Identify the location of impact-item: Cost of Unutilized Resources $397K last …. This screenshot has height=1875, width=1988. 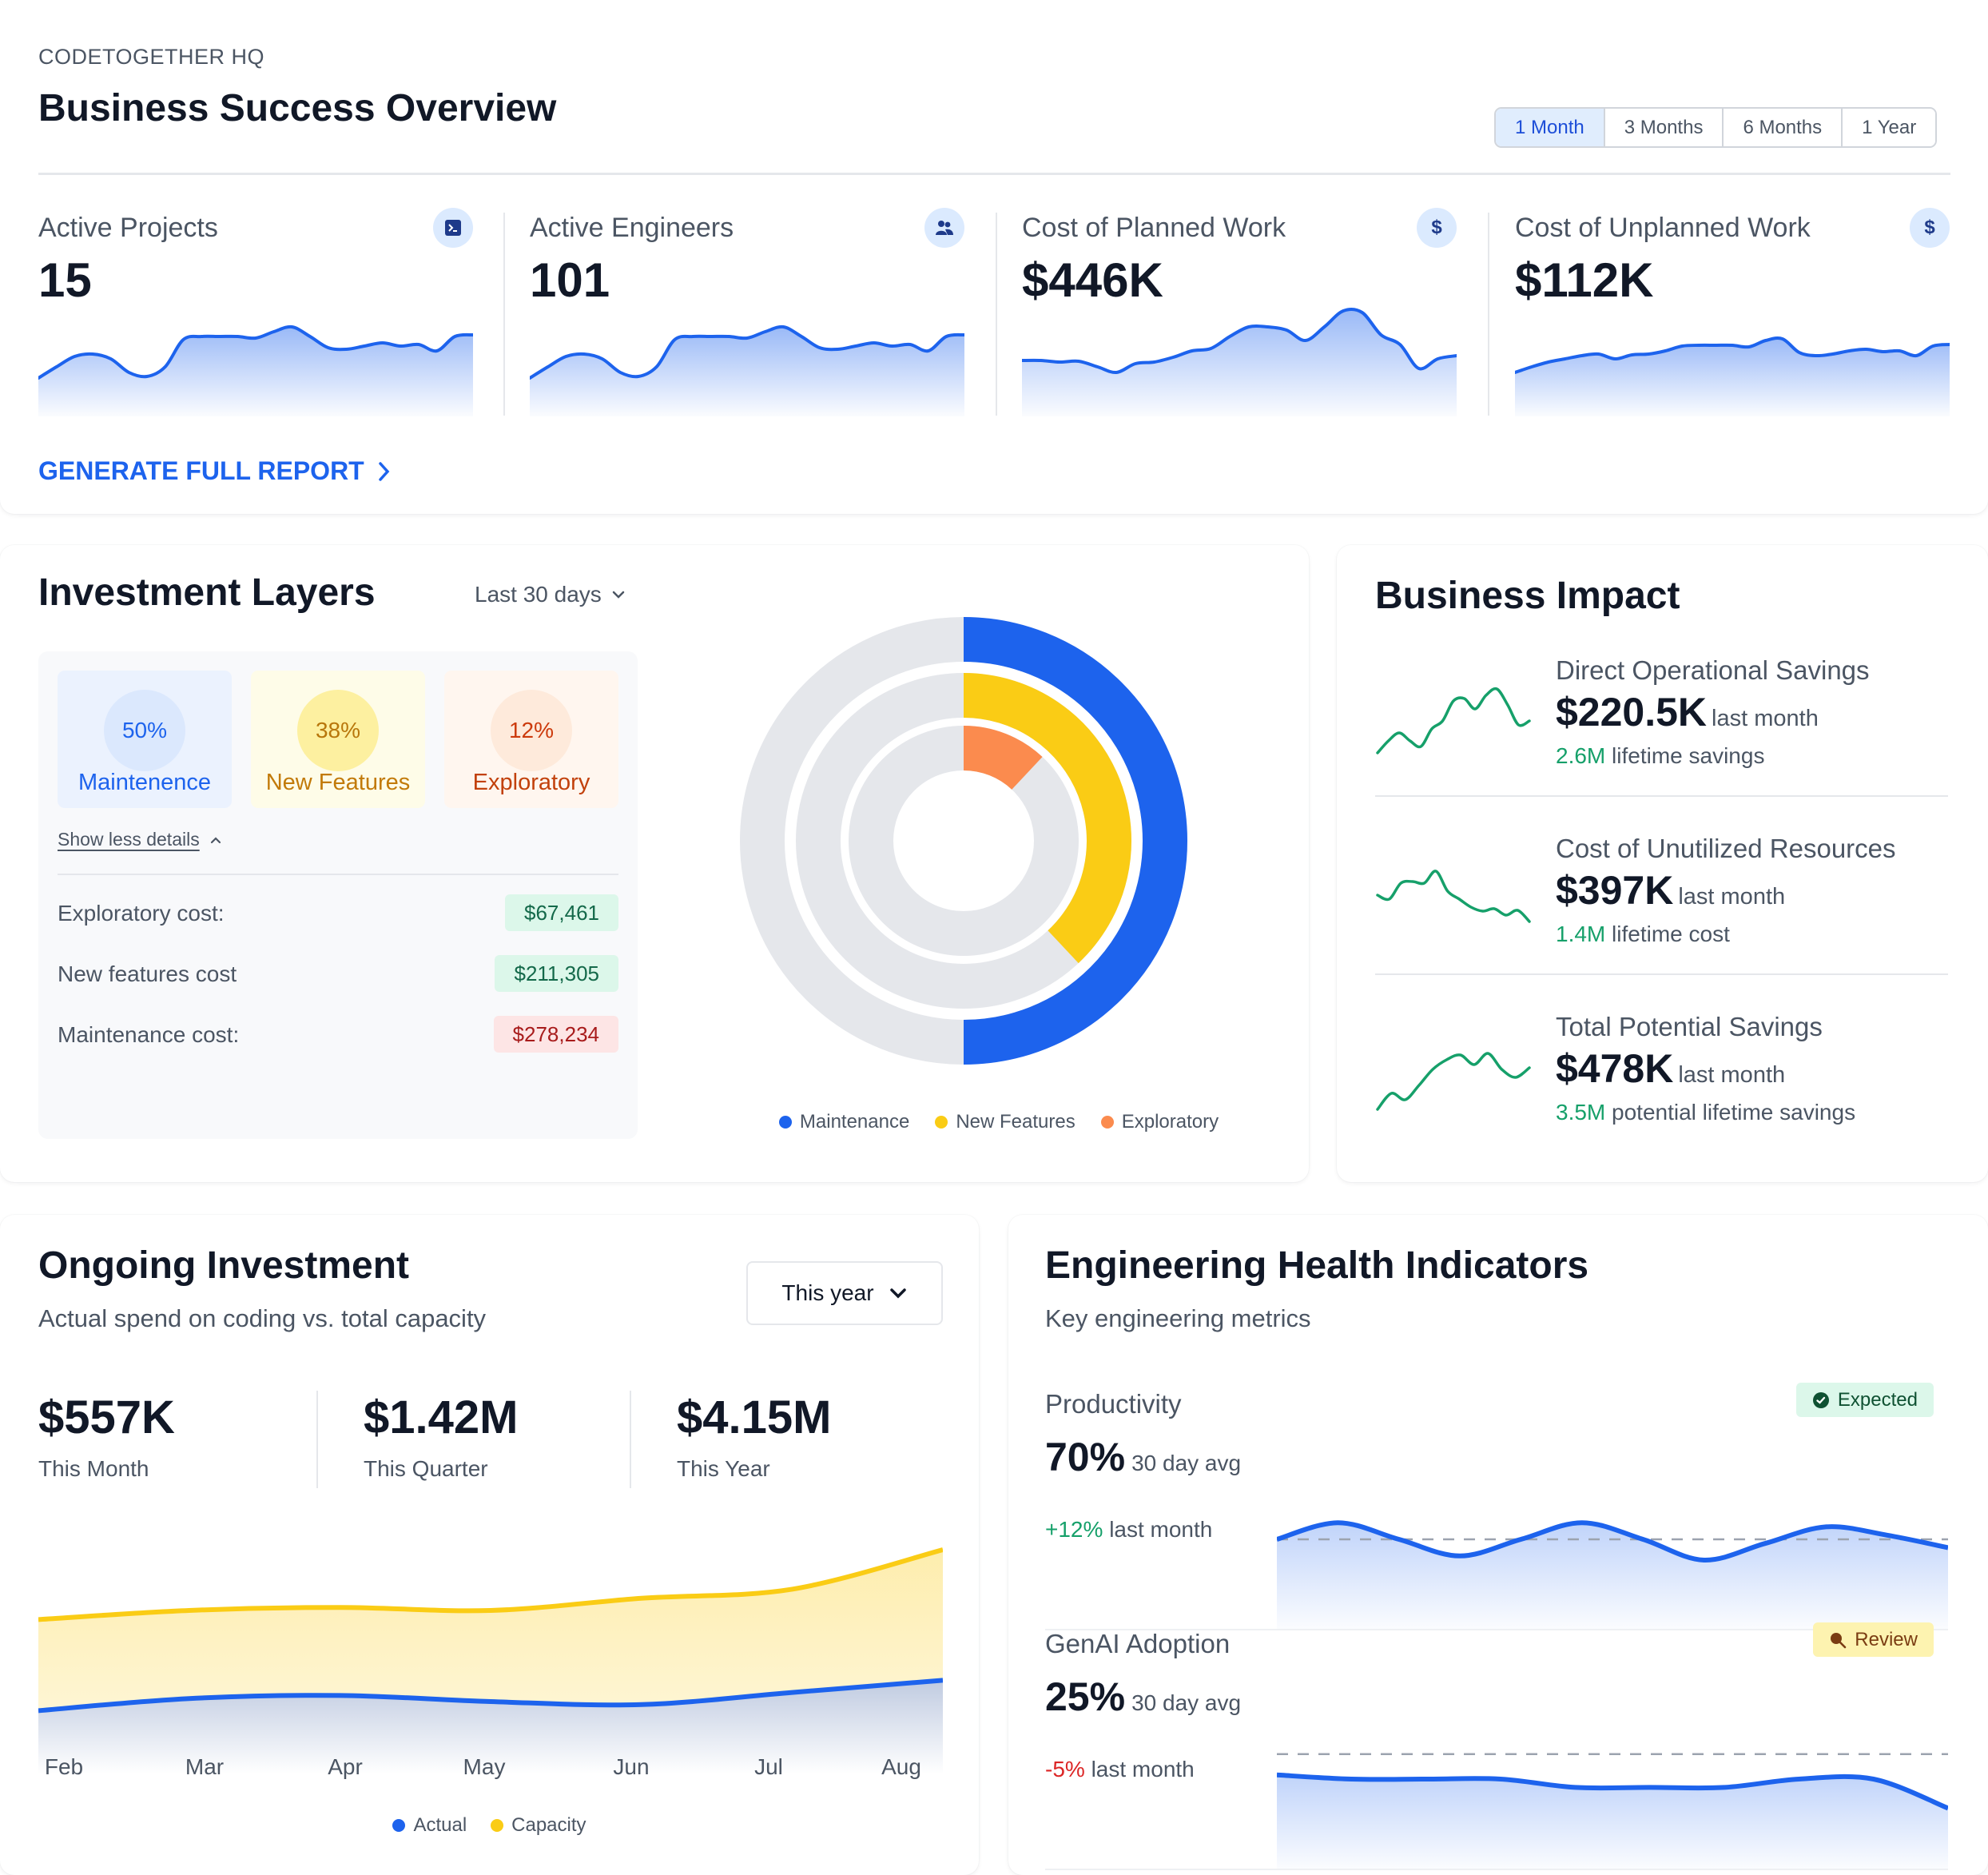
(1661, 922).